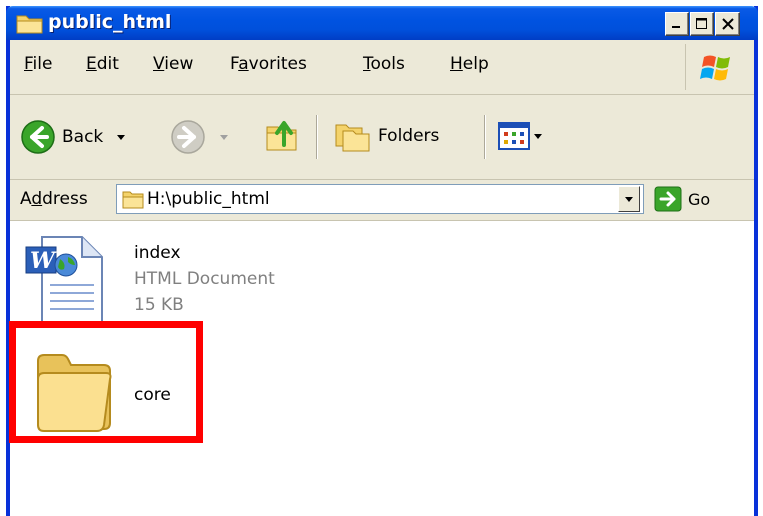 This screenshot has height=516, width=763. Describe the element at coordinates (102, 64) in the screenshot. I see `menu-edit: Edit` at that location.